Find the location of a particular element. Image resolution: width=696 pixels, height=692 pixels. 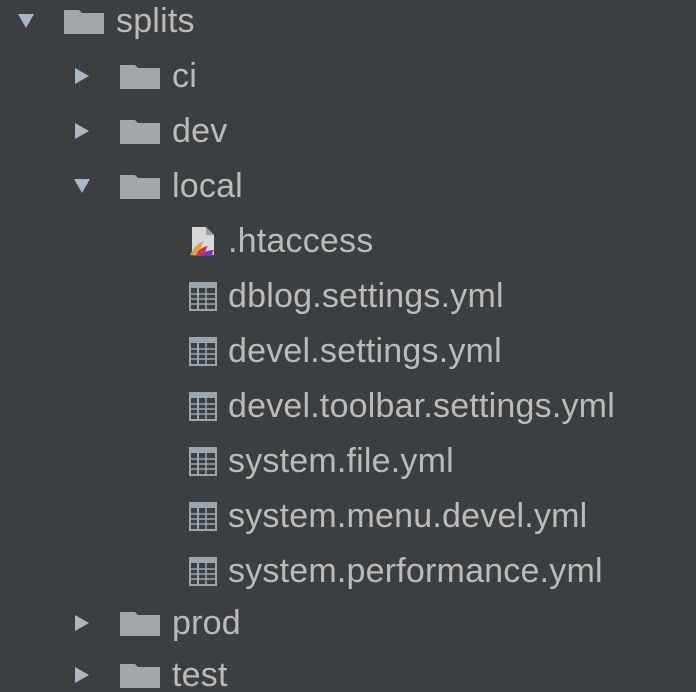

tree-node-prod: prod is located at coordinates (156, 623).